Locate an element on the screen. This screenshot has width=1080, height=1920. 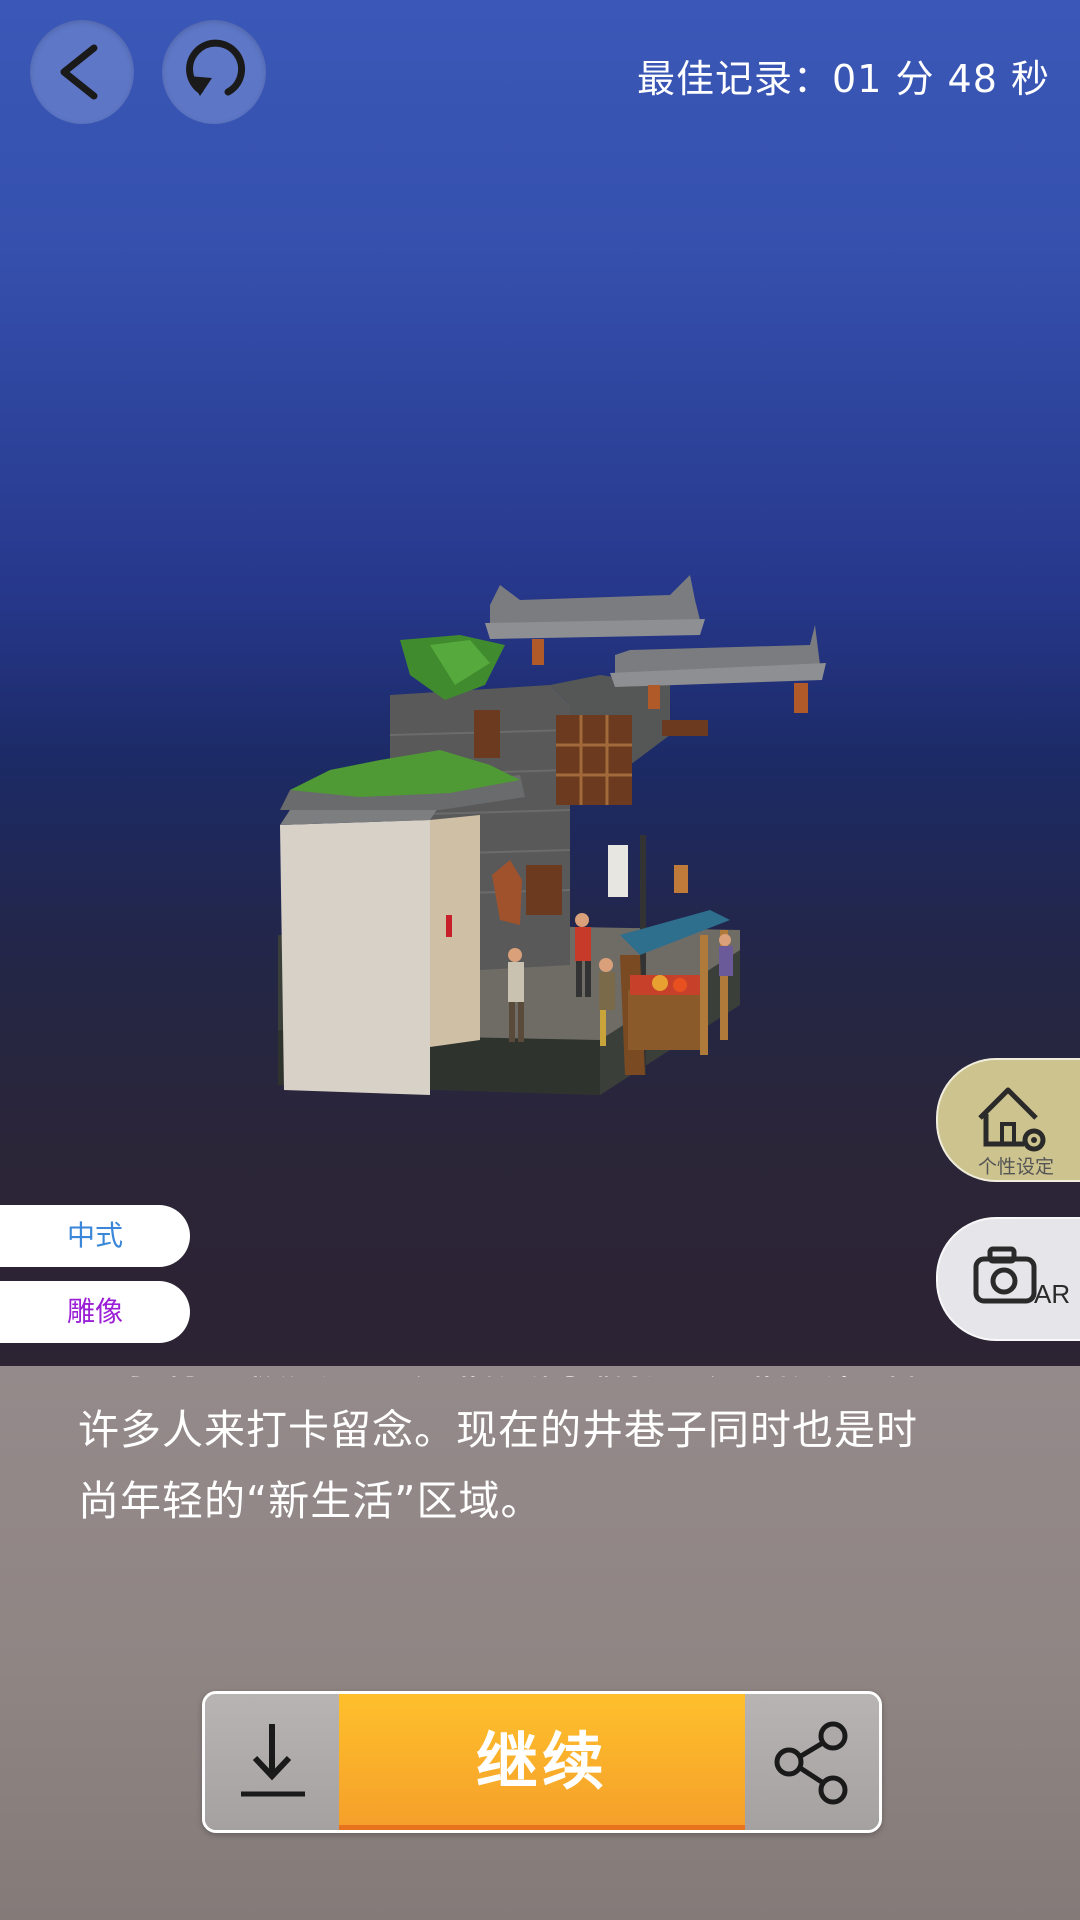
back-button is located at coordinates (82, 72).